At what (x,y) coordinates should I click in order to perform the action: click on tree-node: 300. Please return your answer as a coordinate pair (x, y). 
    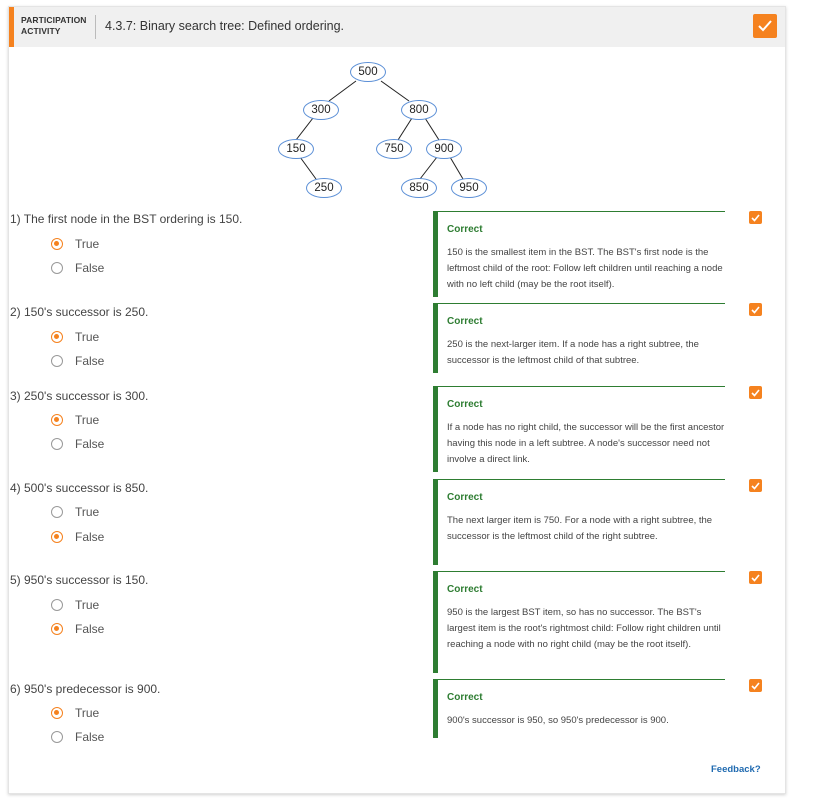
    Looking at the image, I should click on (321, 110).